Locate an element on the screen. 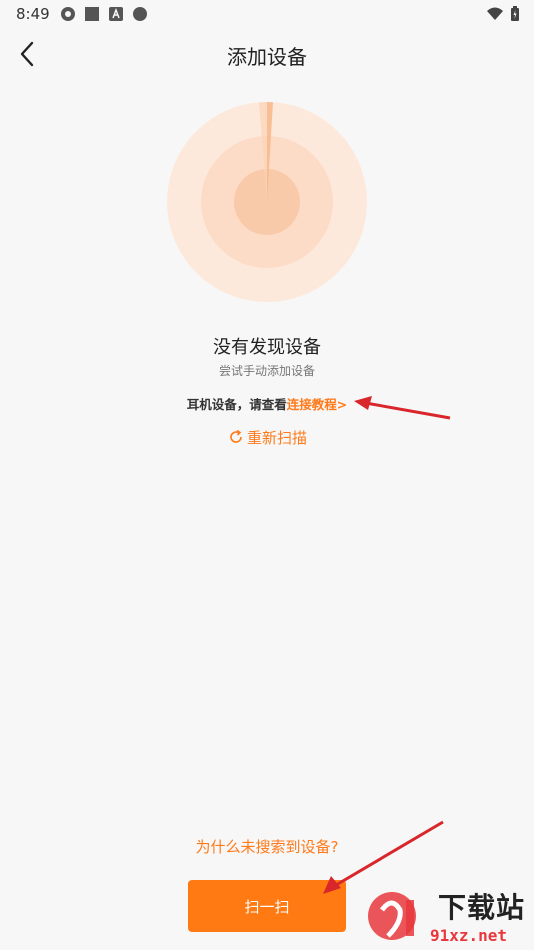 The height and width of the screenshot is (950, 534). battery-icon is located at coordinates (515, 13).